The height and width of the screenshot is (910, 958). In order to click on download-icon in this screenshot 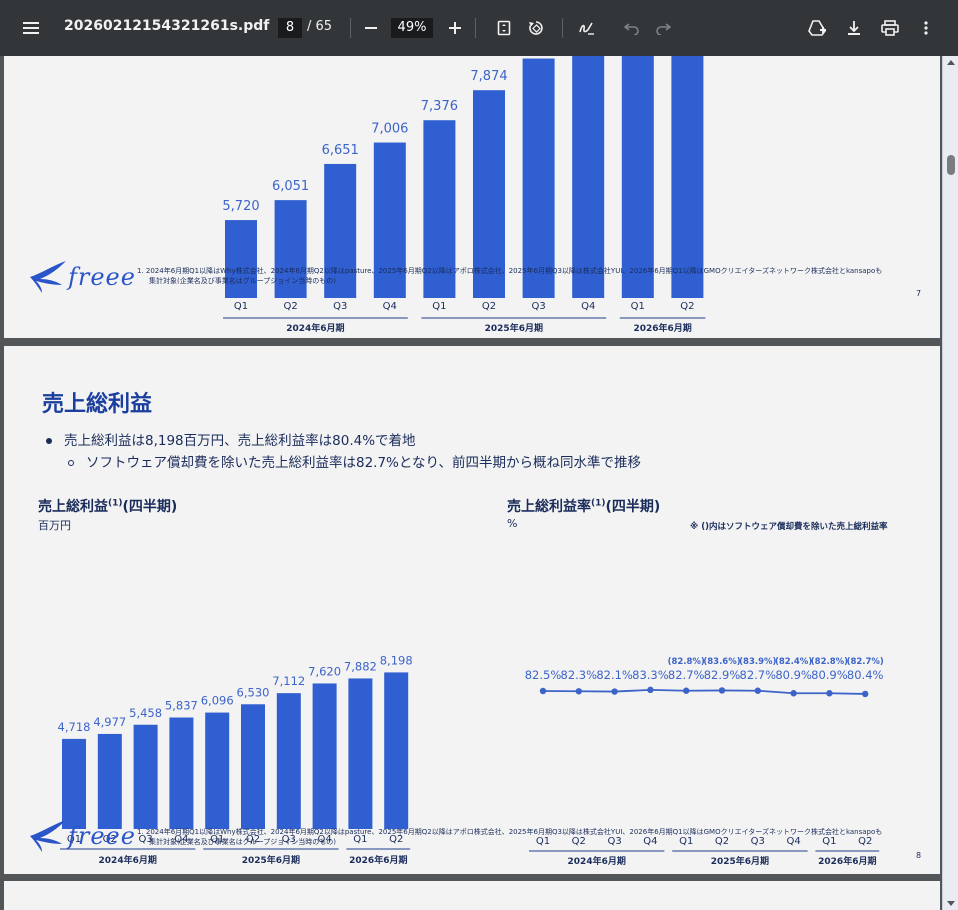, I will do `click(854, 28)`.